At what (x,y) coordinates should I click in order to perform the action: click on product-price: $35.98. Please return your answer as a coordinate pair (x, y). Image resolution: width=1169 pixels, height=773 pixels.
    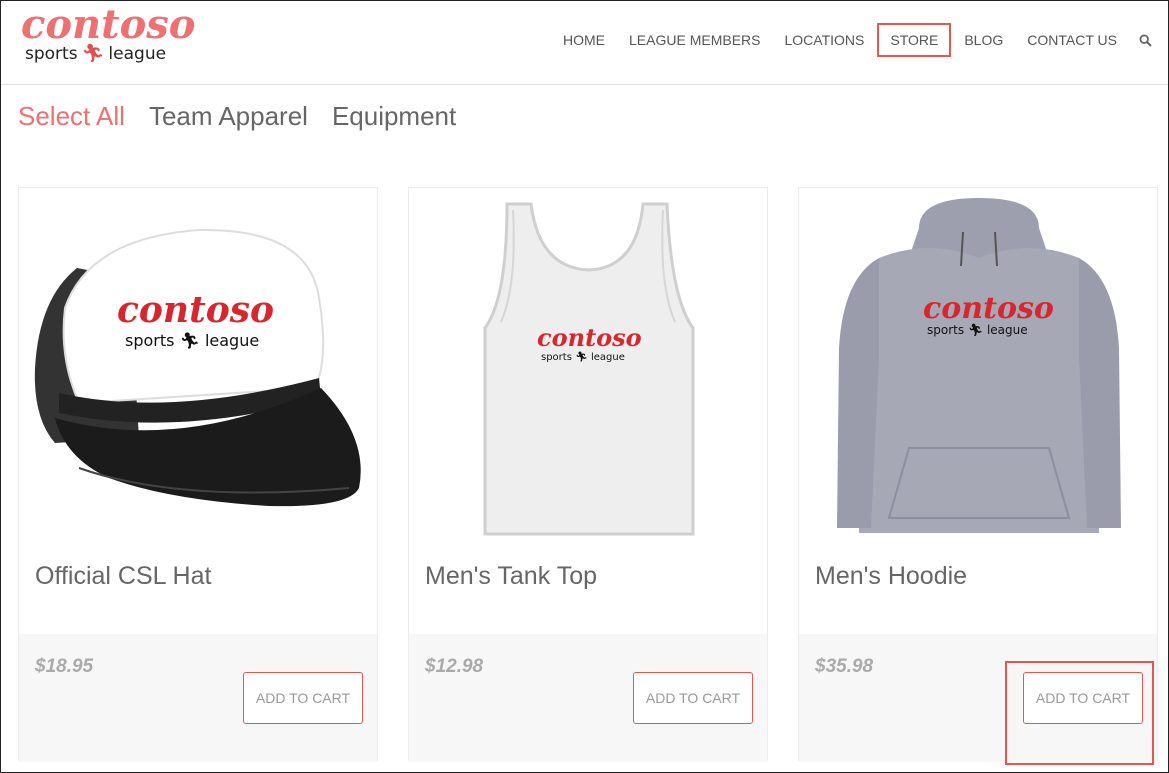
    Looking at the image, I should click on (844, 666).